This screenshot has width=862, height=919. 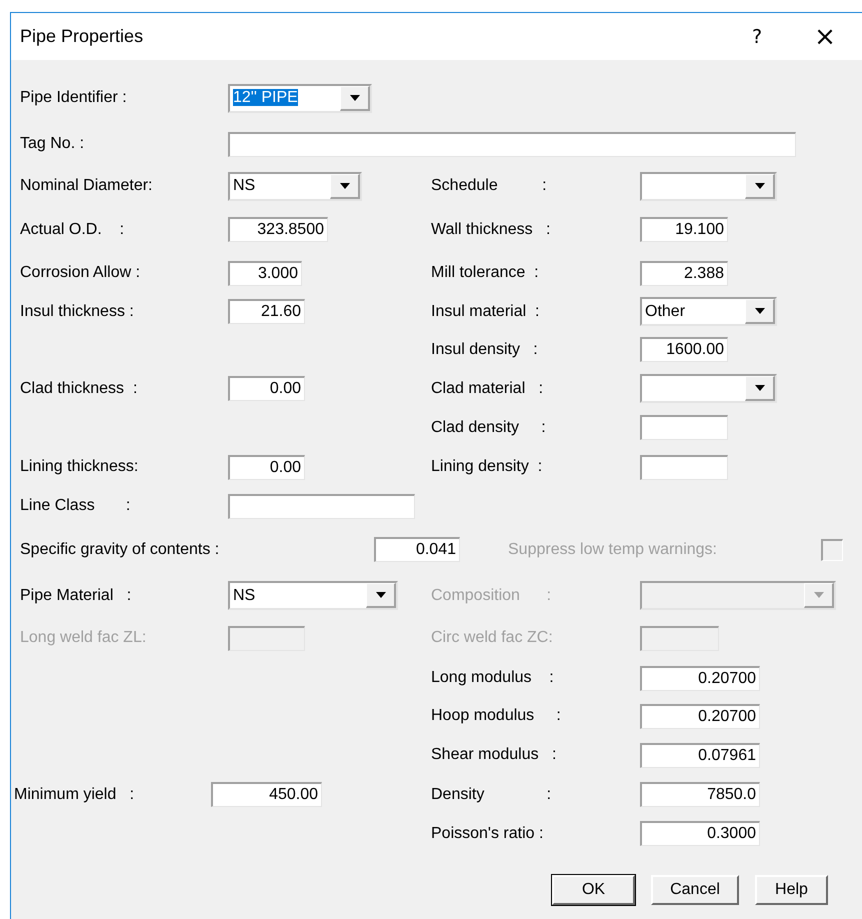 What do you see at coordinates (74, 98) in the screenshot?
I see `field-label: Pipe Identifier :` at bounding box center [74, 98].